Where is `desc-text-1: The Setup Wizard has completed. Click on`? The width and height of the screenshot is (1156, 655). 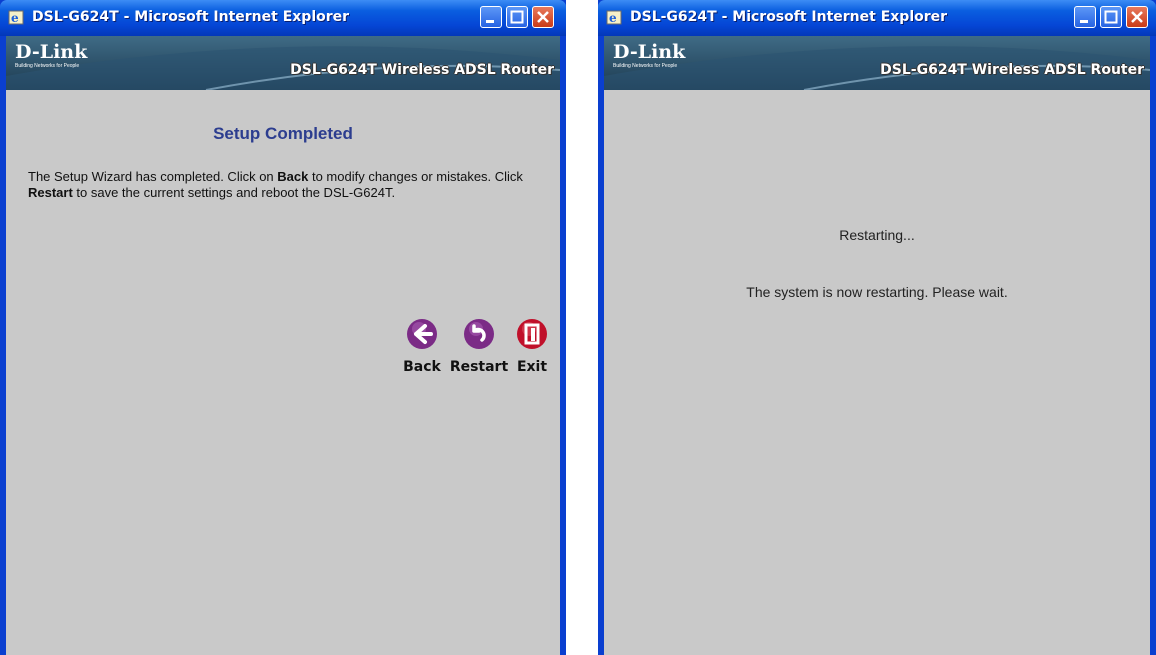 desc-text-1: The Setup Wizard has completed. Click on is located at coordinates (153, 176).